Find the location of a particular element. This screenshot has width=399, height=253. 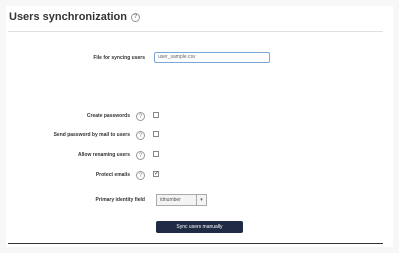

allow-renaming-label: Allow renaming users is located at coordinates (104, 155).